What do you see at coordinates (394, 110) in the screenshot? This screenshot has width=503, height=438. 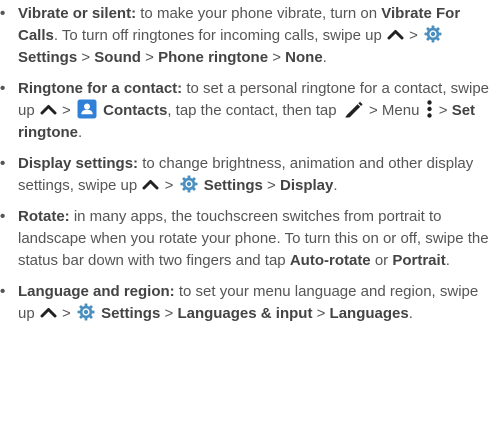 I see `item-text: > Menu` at bounding box center [394, 110].